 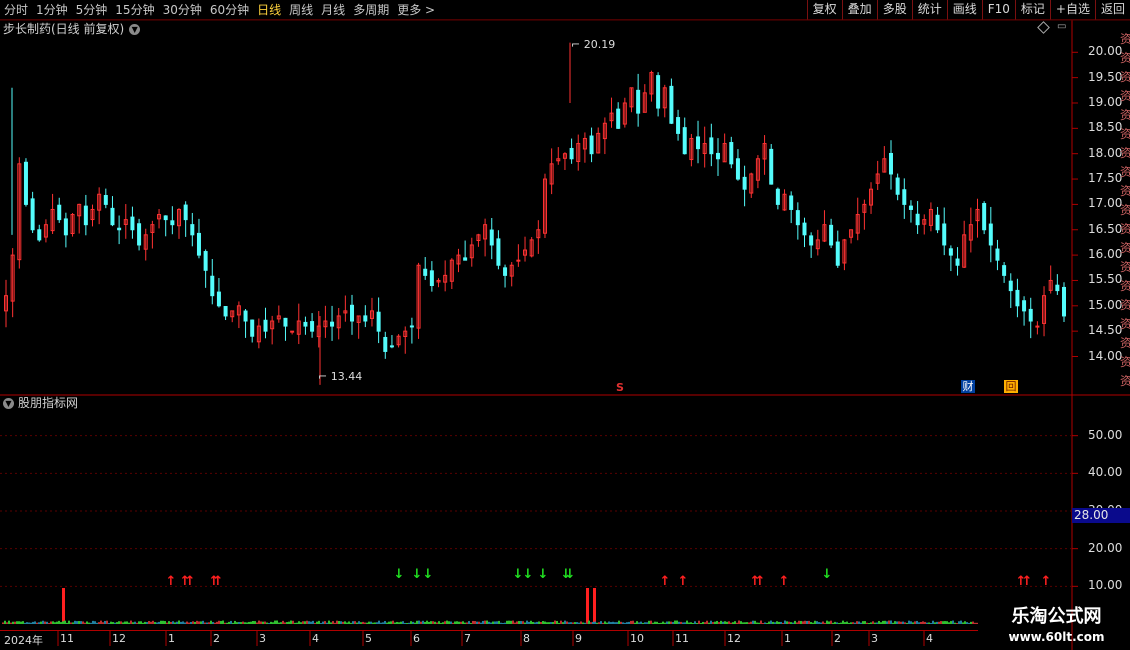 What do you see at coordinates (874, 638) in the screenshot?
I see `time-axis-label: 3` at bounding box center [874, 638].